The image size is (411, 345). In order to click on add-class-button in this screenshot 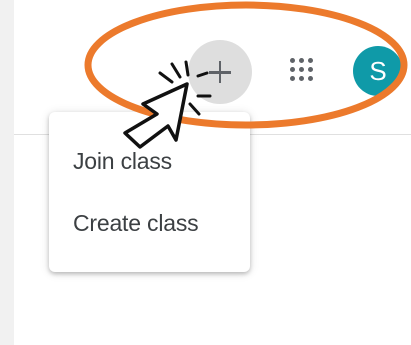, I will do `click(220, 72)`.